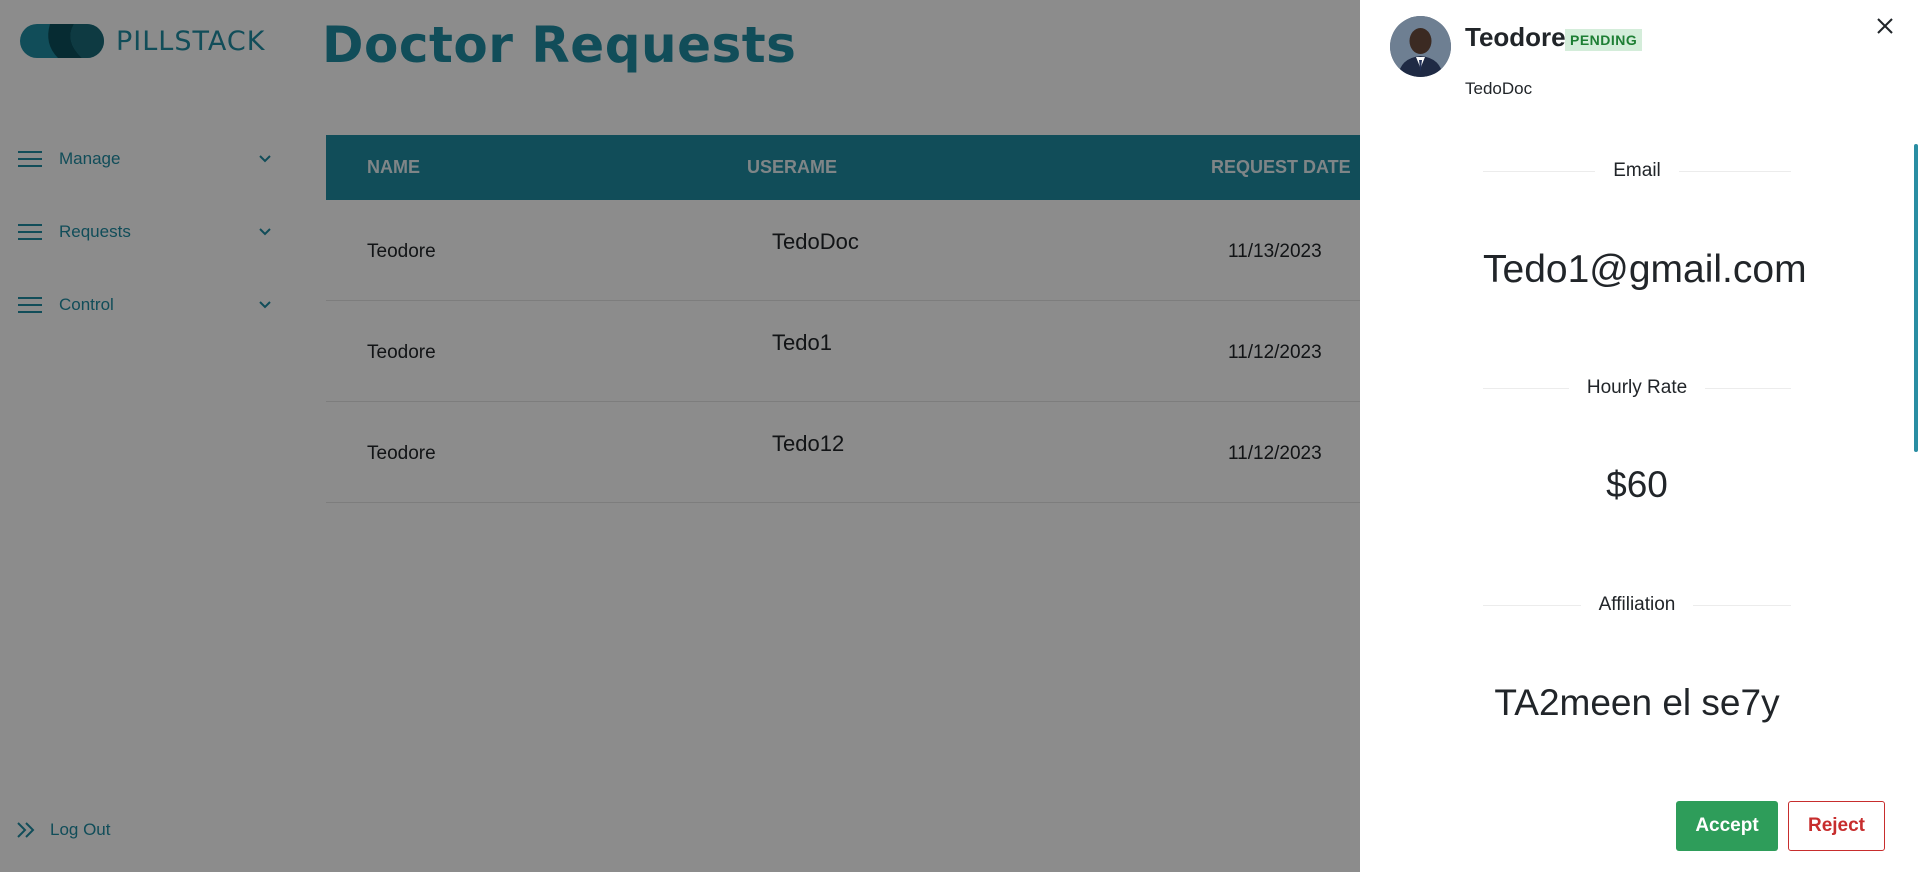 This screenshot has width=1920, height=872. I want to click on hourly-rate-label: Hourly Rate, so click(1637, 387).